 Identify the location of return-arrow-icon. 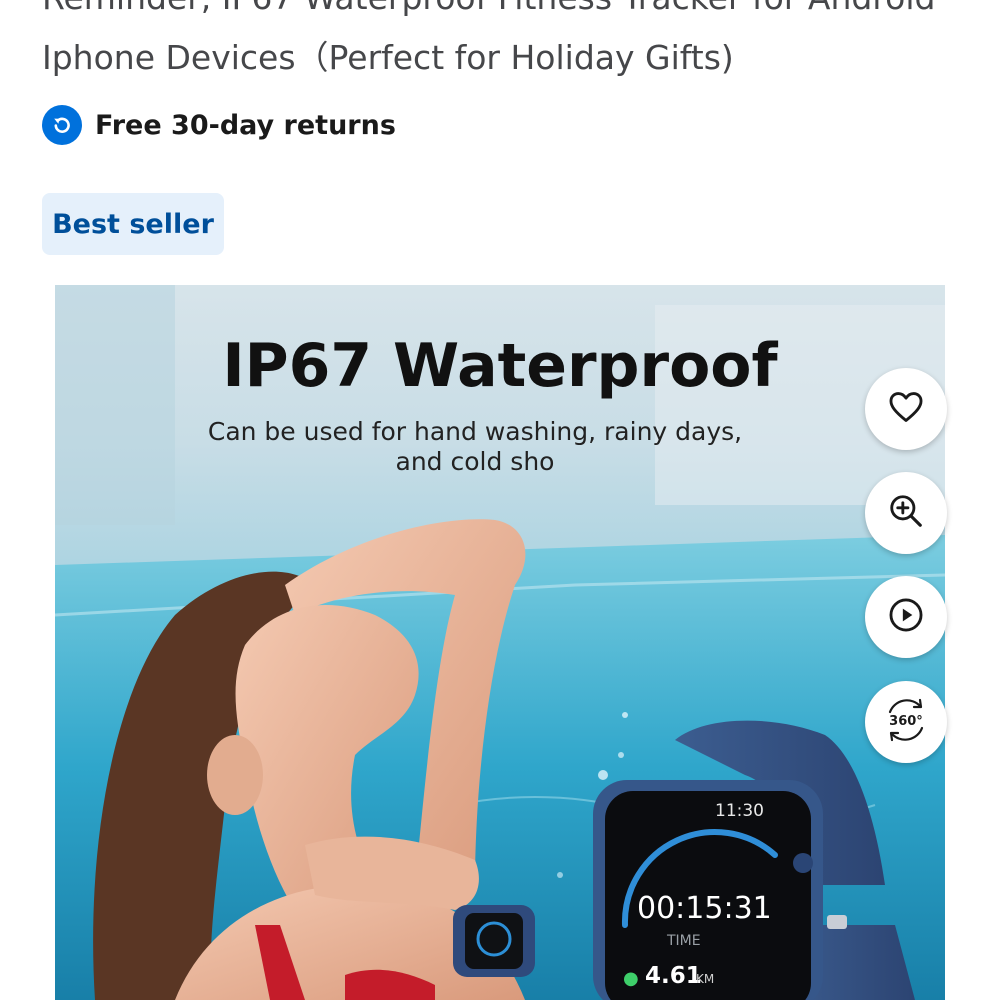
(62, 125).